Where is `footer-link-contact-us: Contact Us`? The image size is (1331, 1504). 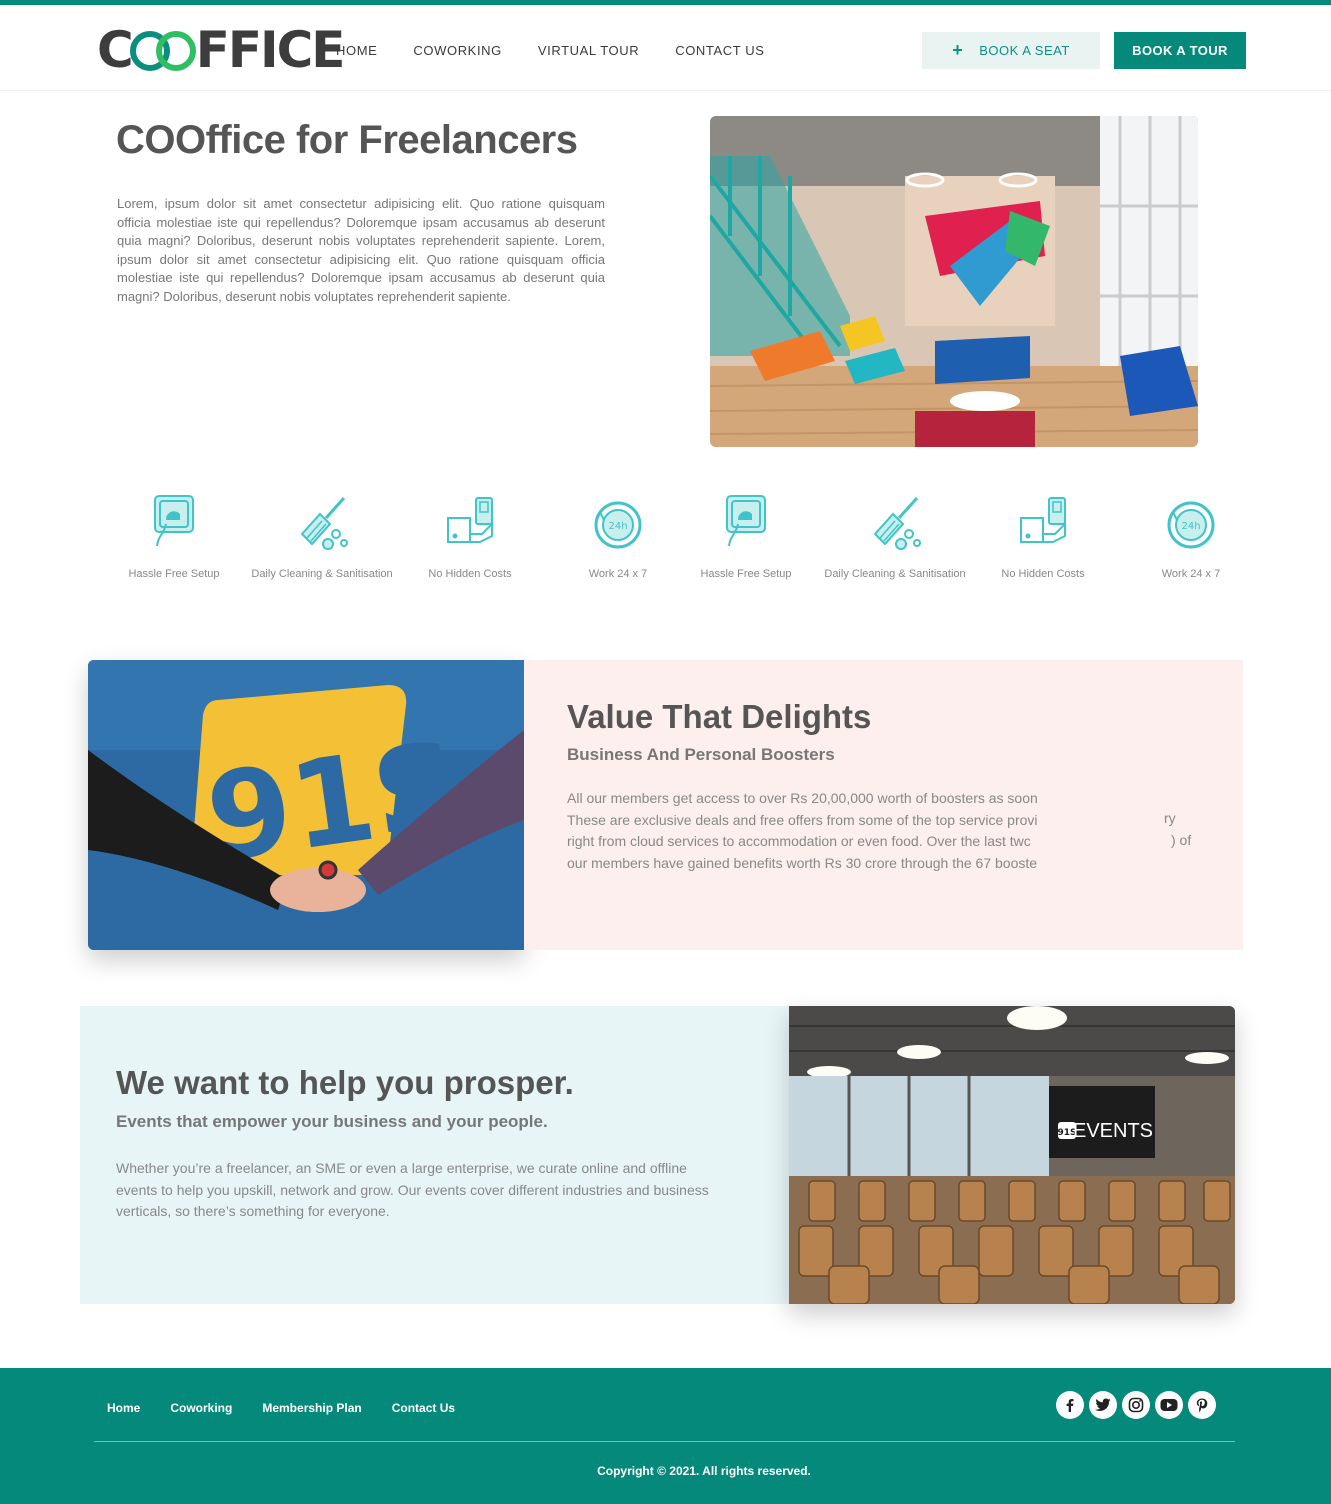 footer-link-contact-us: Contact Us is located at coordinates (423, 1408).